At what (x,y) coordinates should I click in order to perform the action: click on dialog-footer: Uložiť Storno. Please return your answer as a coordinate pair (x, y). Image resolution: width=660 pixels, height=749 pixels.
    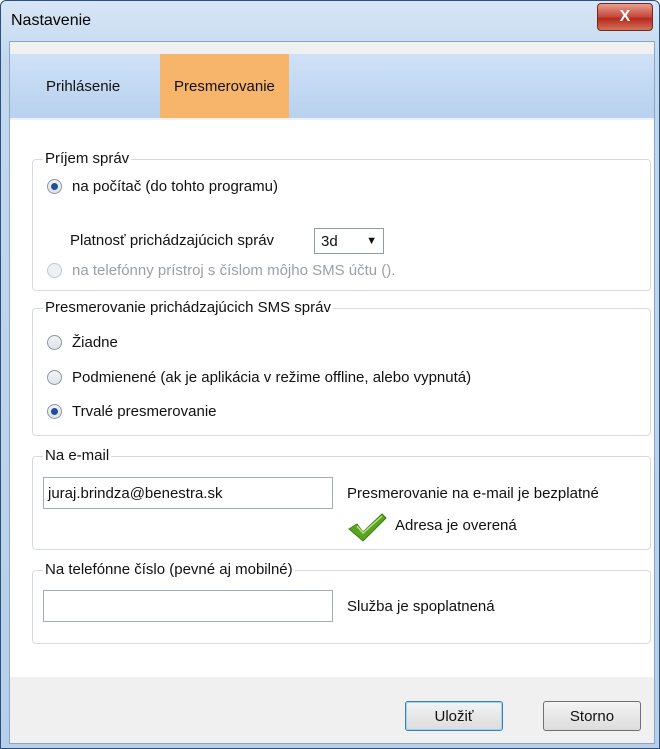
    Looking at the image, I should click on (332, 710).